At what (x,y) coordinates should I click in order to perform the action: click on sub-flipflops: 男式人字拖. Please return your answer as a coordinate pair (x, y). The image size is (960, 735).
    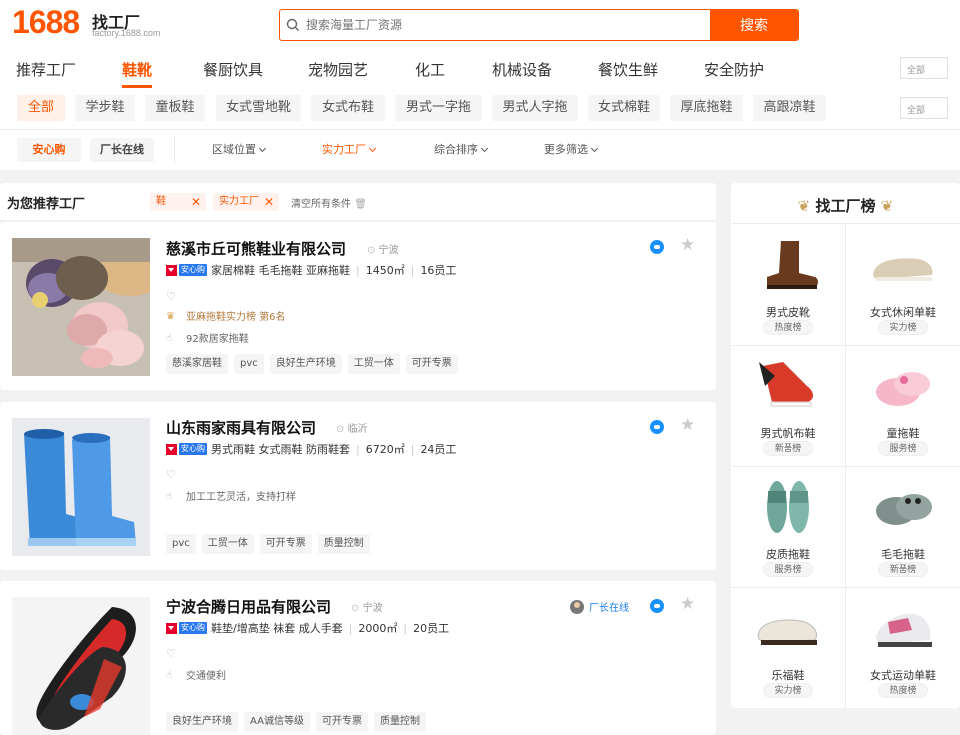
    Looking at the image, I should click on (535, 108).